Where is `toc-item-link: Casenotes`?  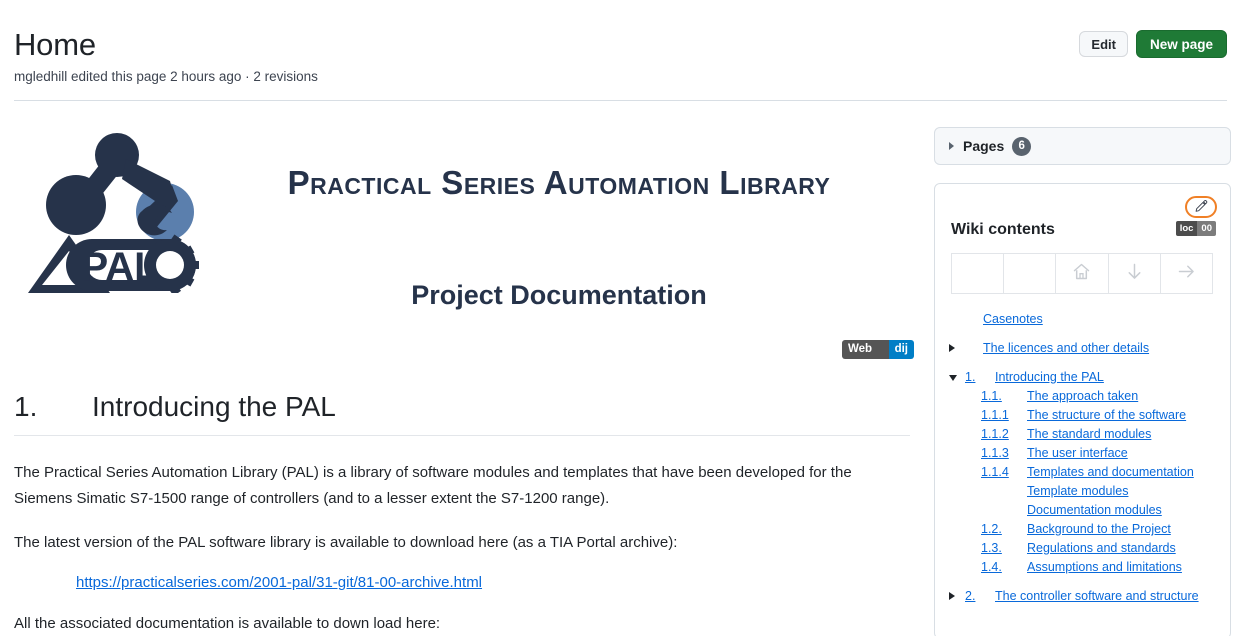 toc-item-link: Casenotes is located at coordinates (1013, 319).